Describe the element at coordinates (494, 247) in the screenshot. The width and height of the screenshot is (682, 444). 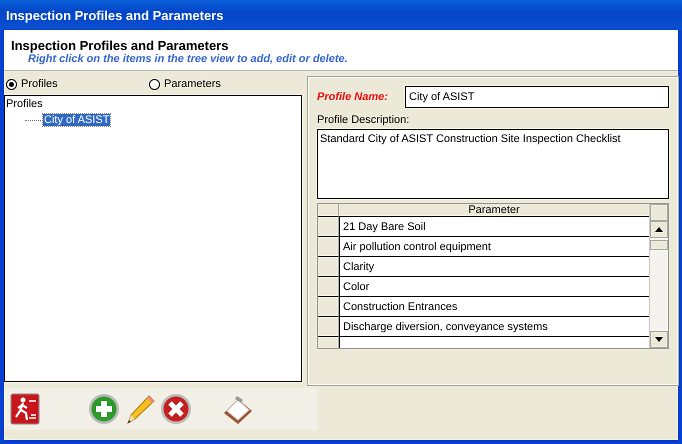
I see `table-cell: Air pollution control equipment` at that location.